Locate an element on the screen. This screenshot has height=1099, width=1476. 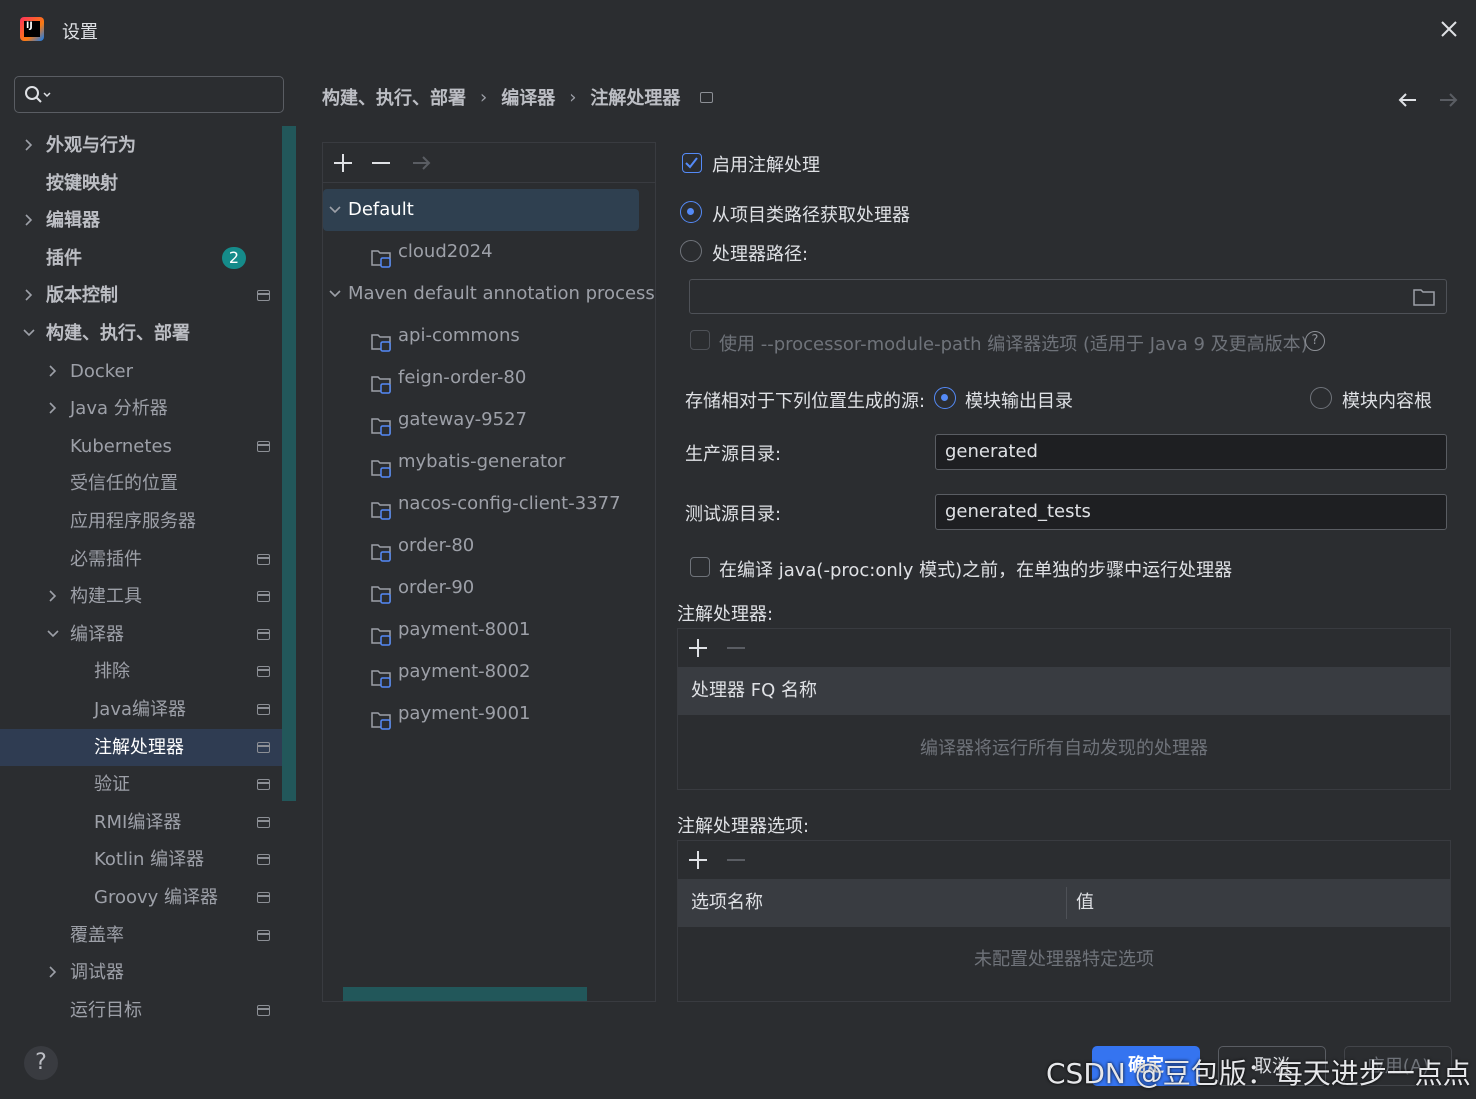
breadcrumb-item: 构建、执行、部署 is located at coordinates (394, 97).